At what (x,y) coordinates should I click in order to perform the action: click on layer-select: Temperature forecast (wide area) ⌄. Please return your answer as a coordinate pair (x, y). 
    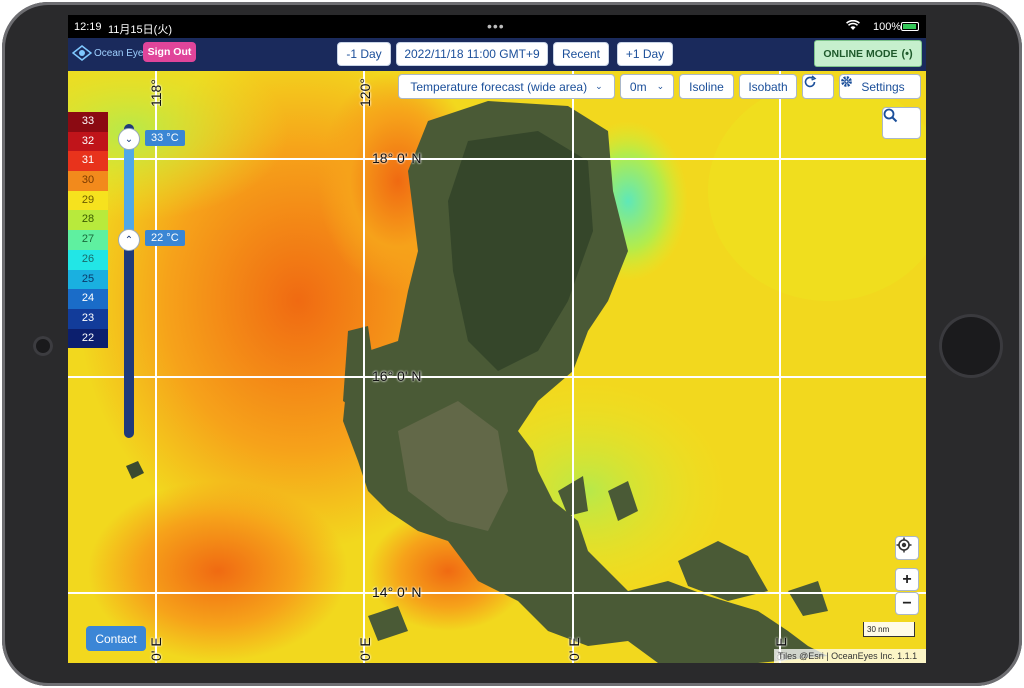
    Looking at the image, I should click on (506, 86).